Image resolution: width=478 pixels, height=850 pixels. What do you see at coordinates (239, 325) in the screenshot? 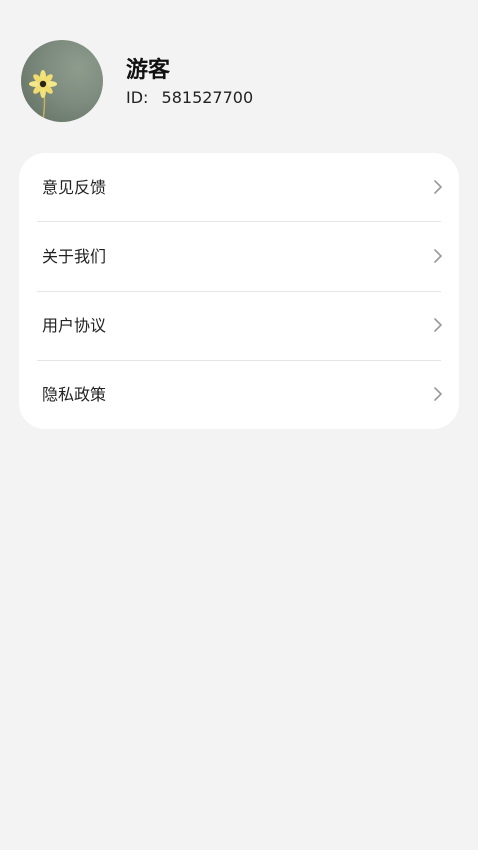
I see `menu-item-user-agreement: 用户协议` at bounding box center [239, 325].